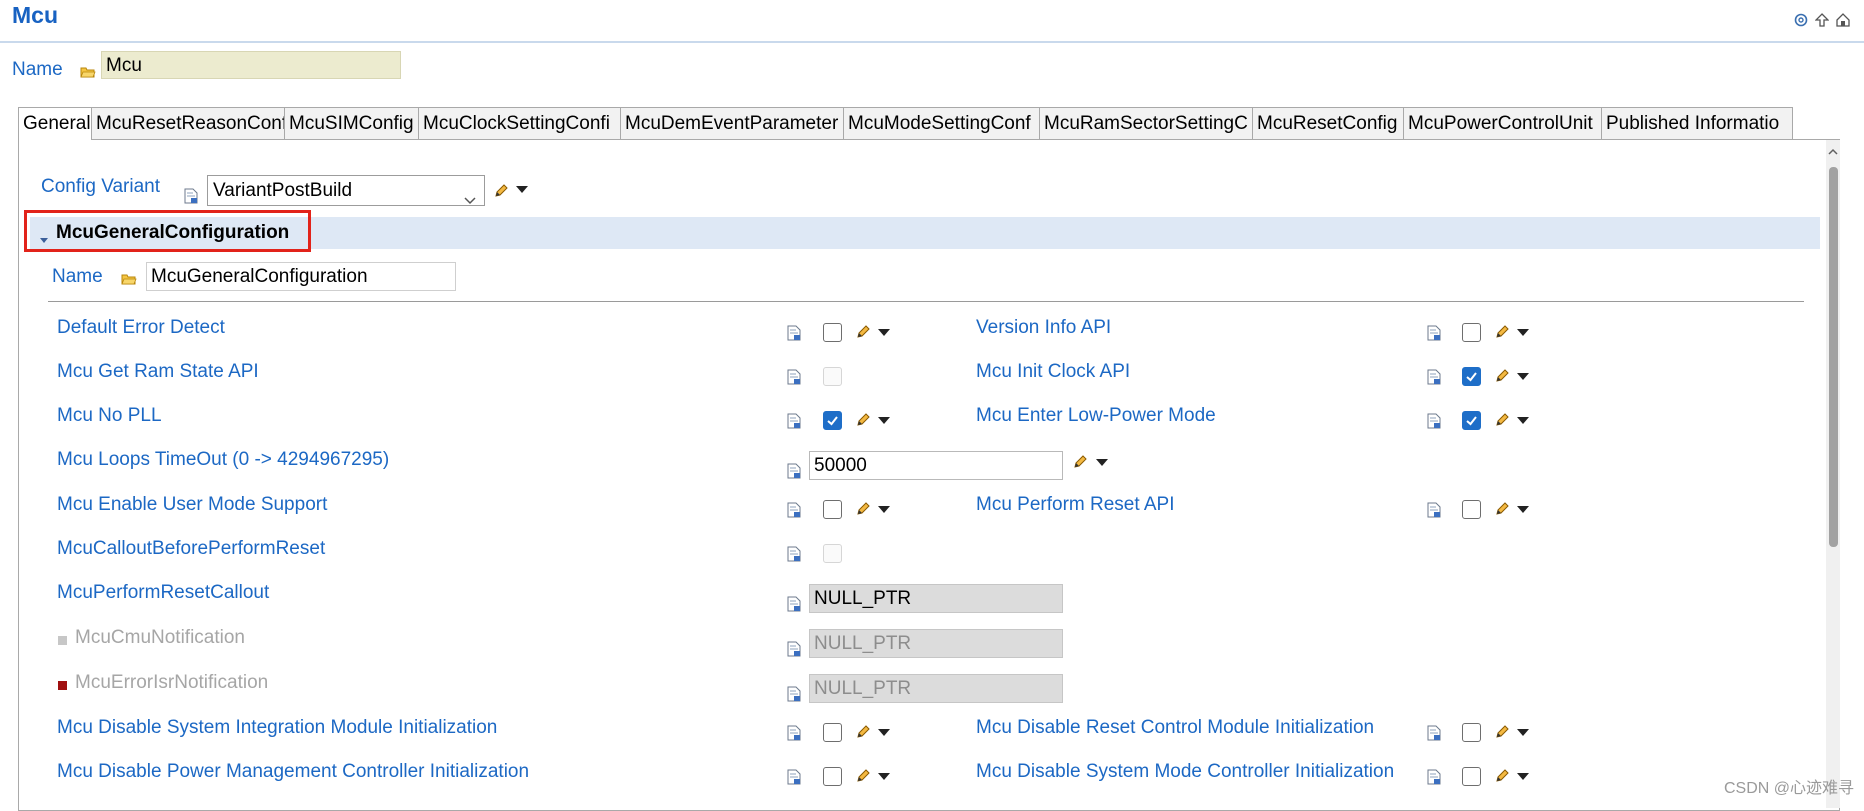 The width and height of the screenshot is (1864, 811). I want to click on param-label: Mcu No PLL, so click(109, 415).